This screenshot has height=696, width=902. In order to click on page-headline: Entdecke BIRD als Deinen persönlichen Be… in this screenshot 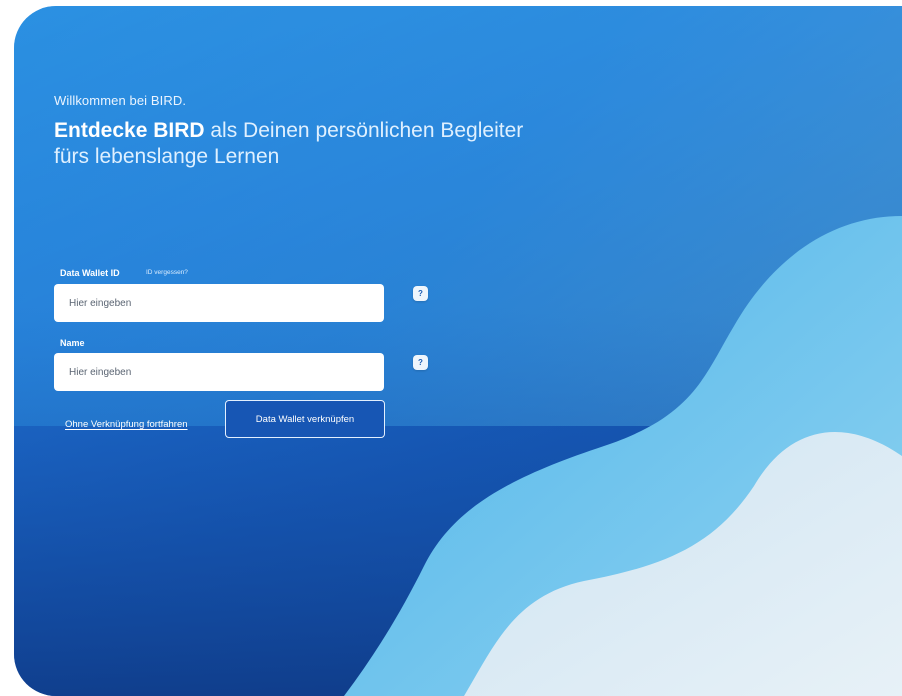, I will do `click(289, 144)`.